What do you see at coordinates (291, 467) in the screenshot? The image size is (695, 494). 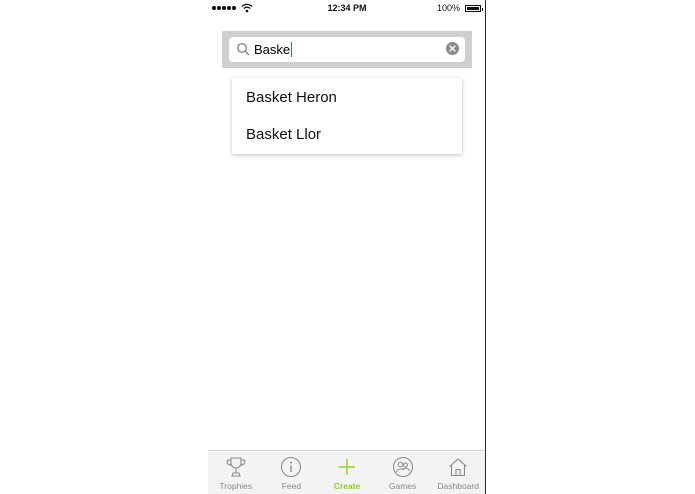 I see `info-icon` at bounding box center [291, 467].